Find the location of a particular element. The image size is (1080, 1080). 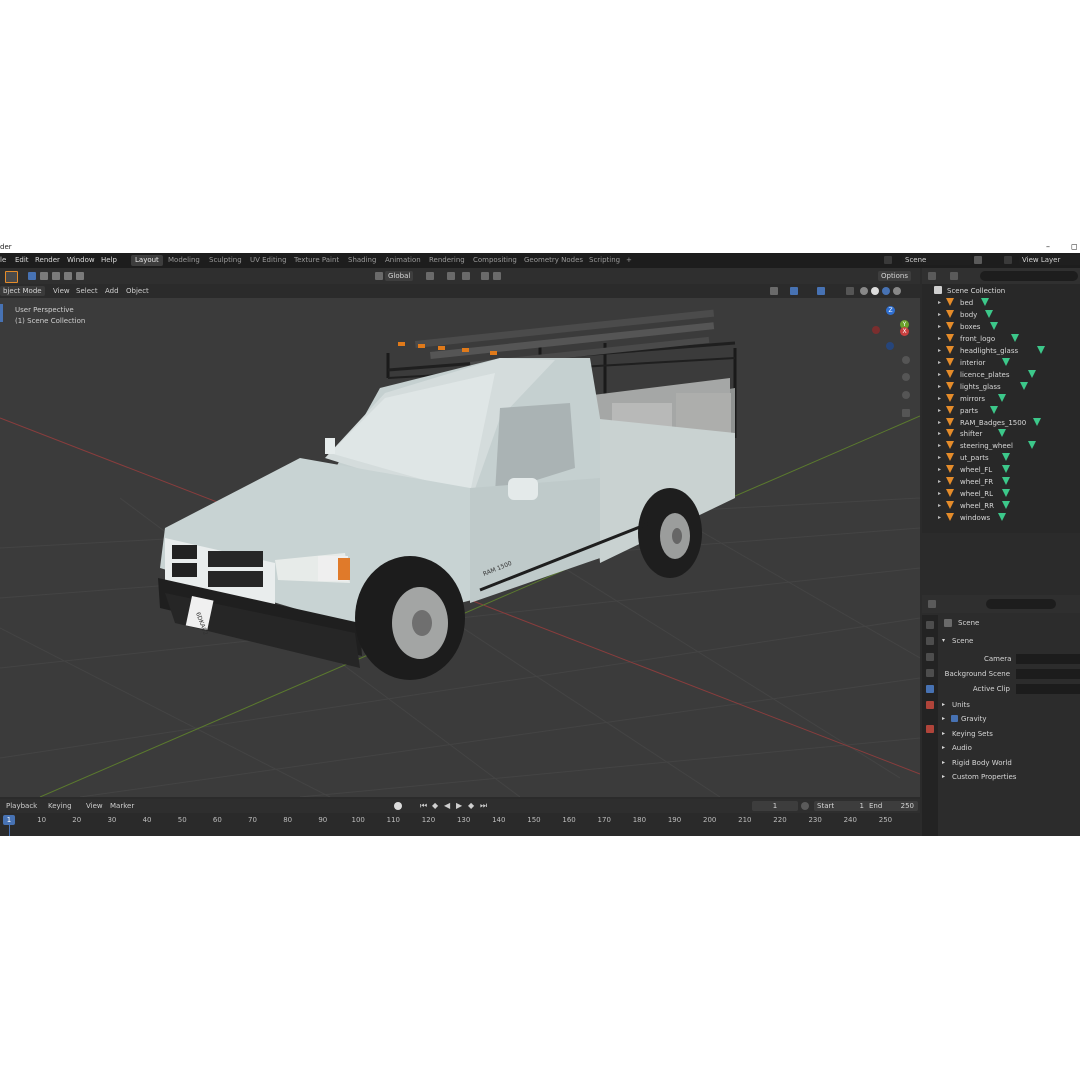

outliner-item: ▸ mirrors is located at coordinates (1001, 399).